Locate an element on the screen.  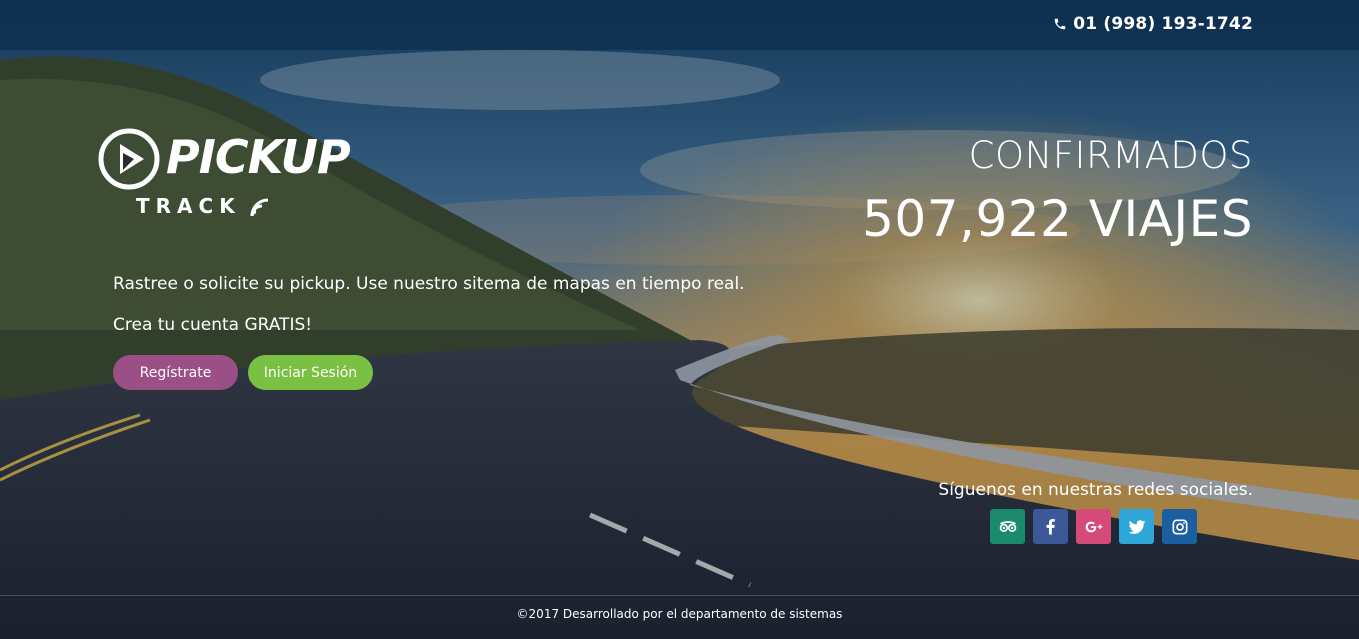
login-button: Iniciar Sesión is located at coordinates (310, 372).